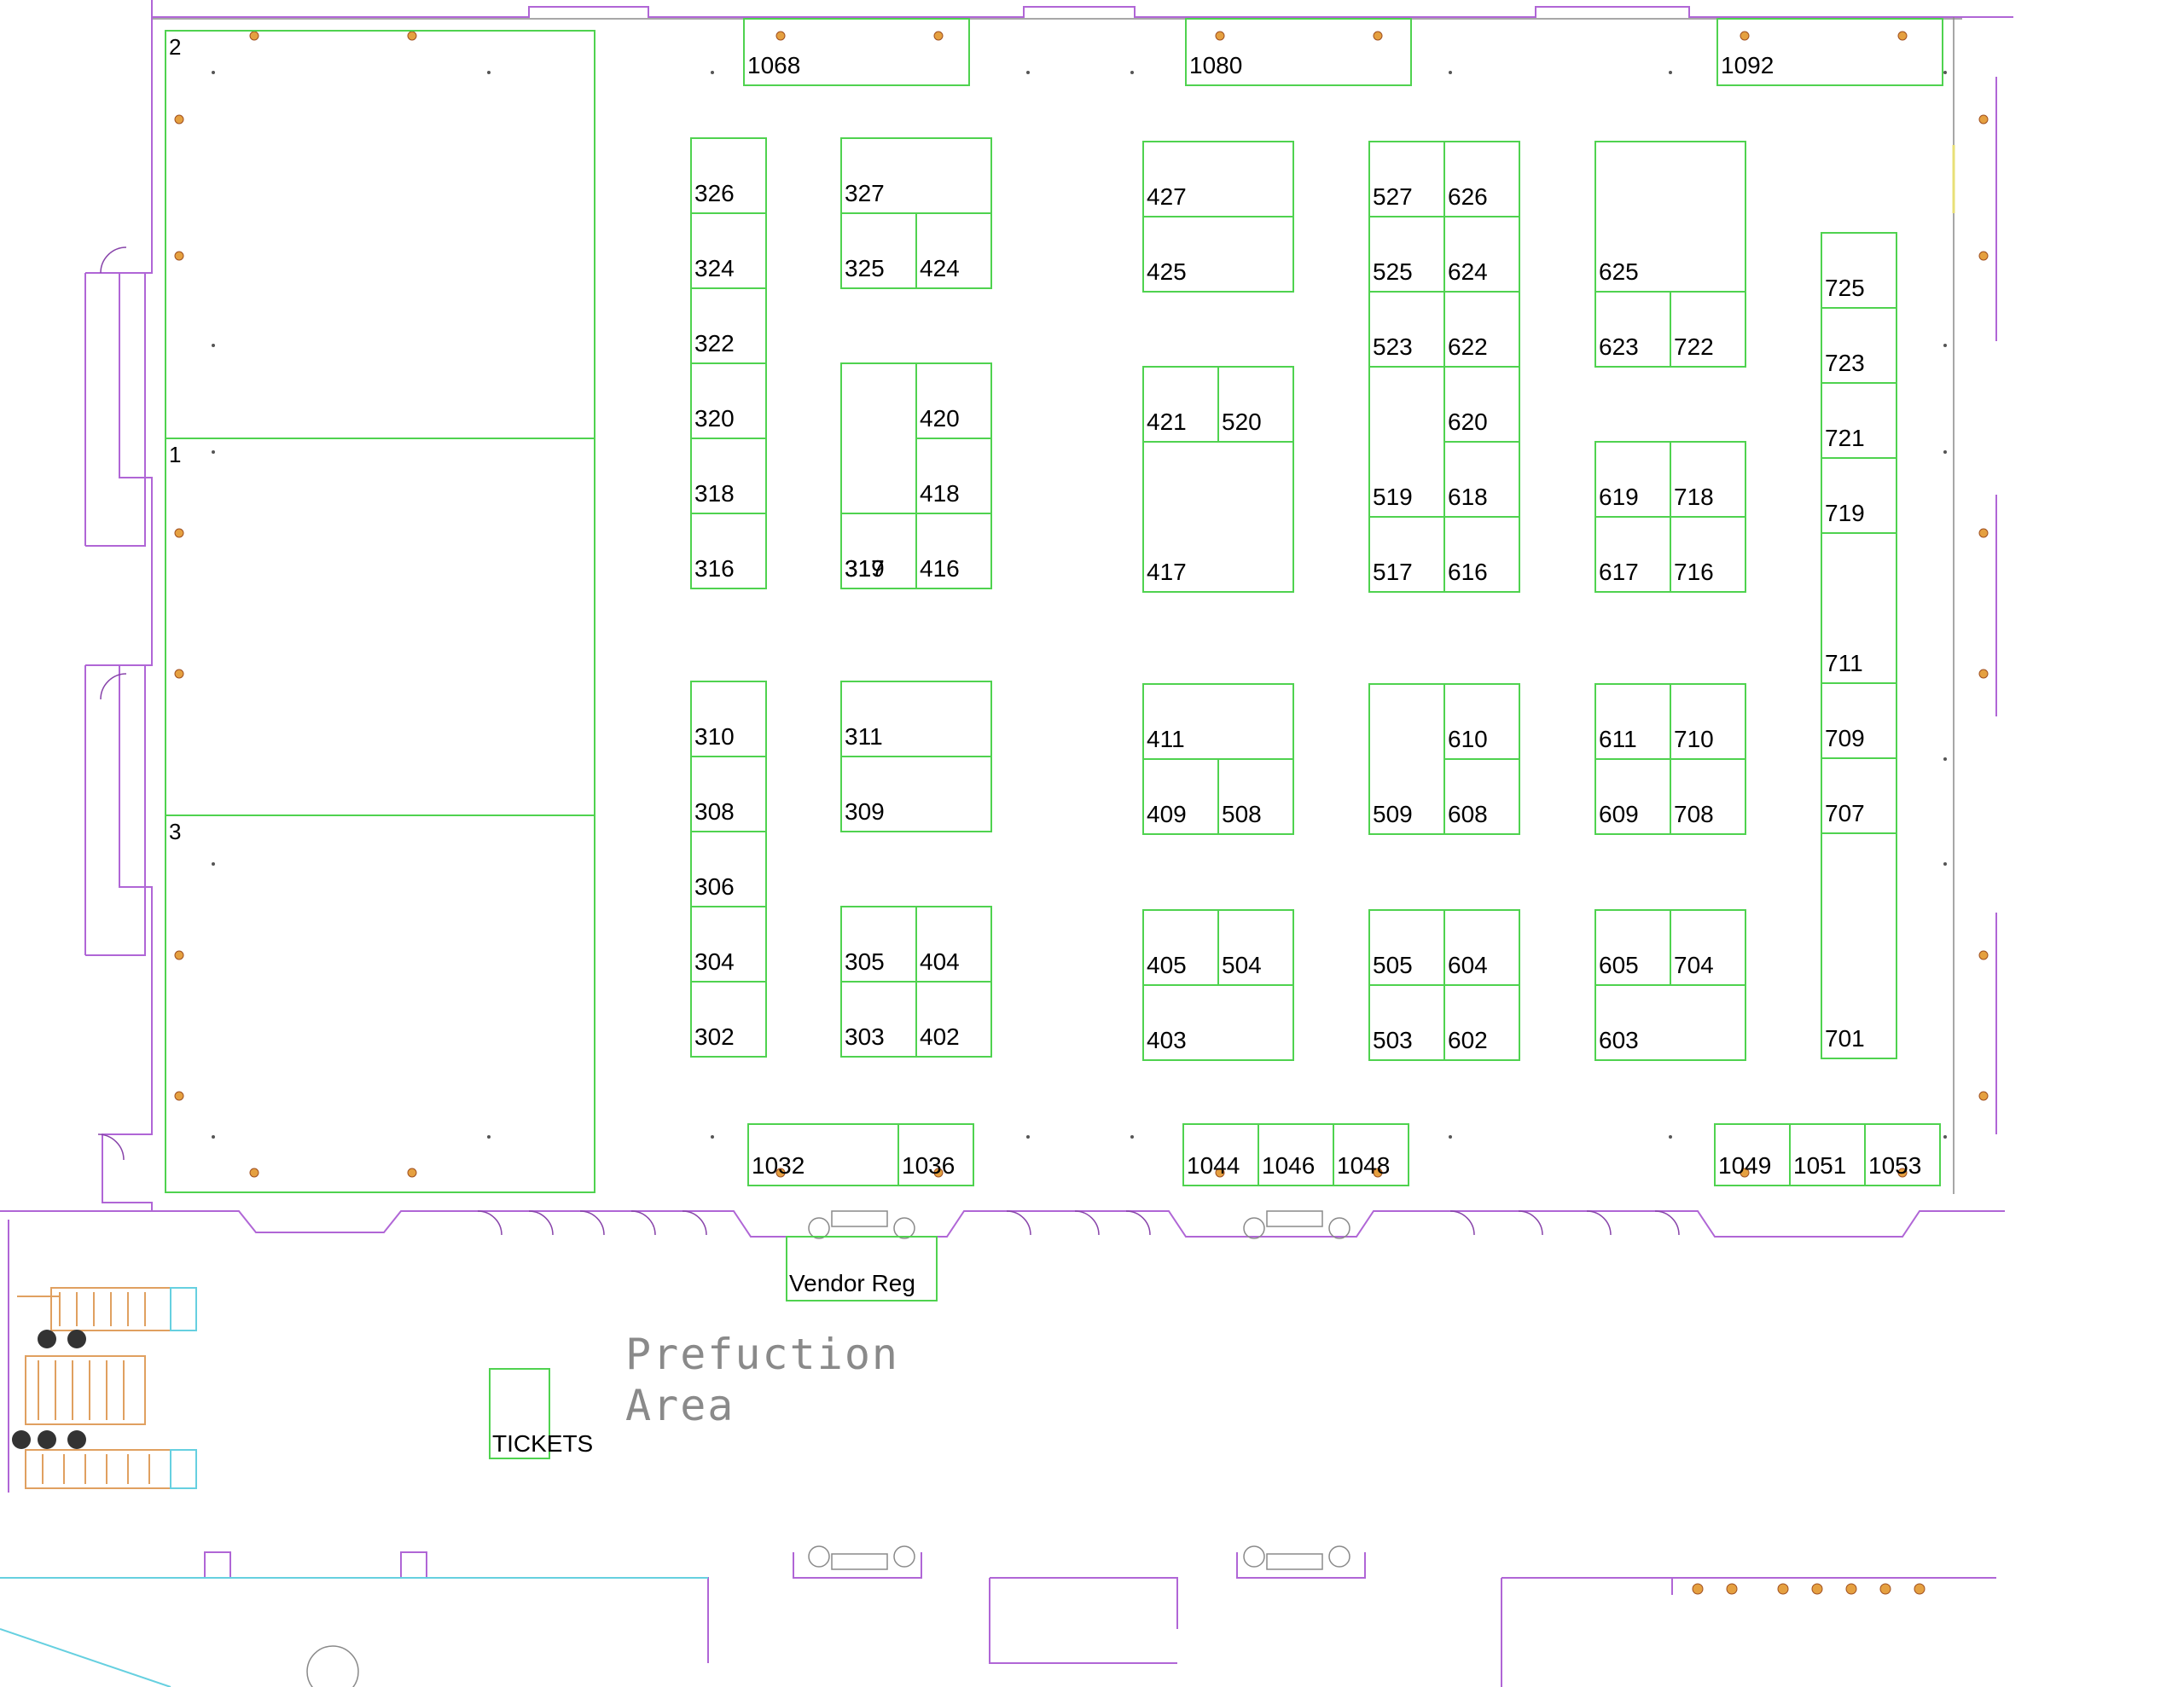 Image resolution: width=2184 pixels, height=1687 pixels. Describe the element at coordinates (1633, 329) in the screenshot. I see `booth-623: 623` at that location.